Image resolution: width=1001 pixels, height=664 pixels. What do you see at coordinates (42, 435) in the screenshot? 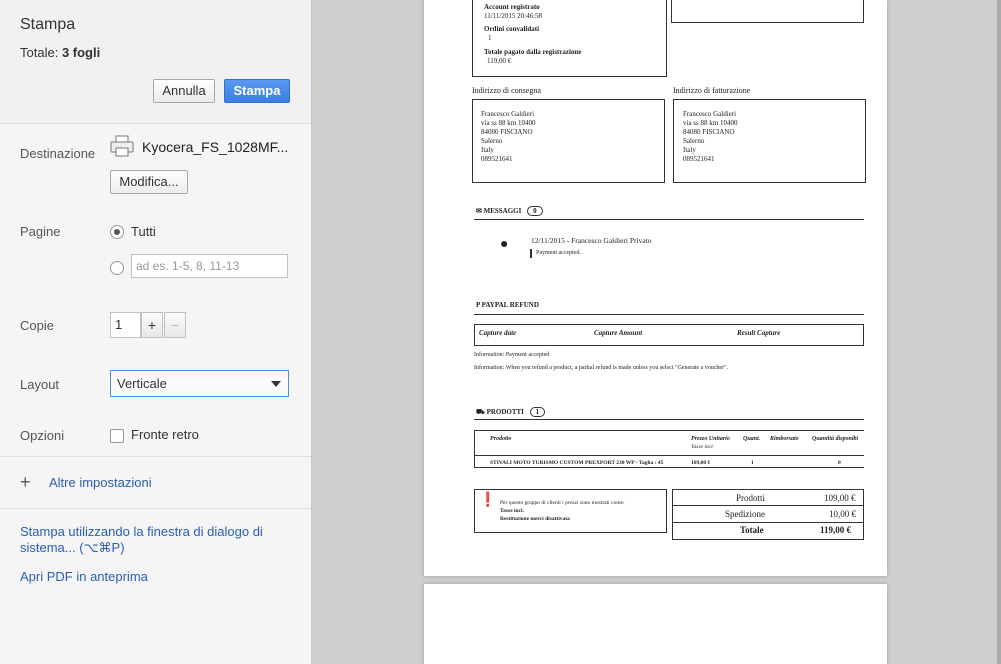
I see `options-label: Opzioni` at bounding box center [42, 435].